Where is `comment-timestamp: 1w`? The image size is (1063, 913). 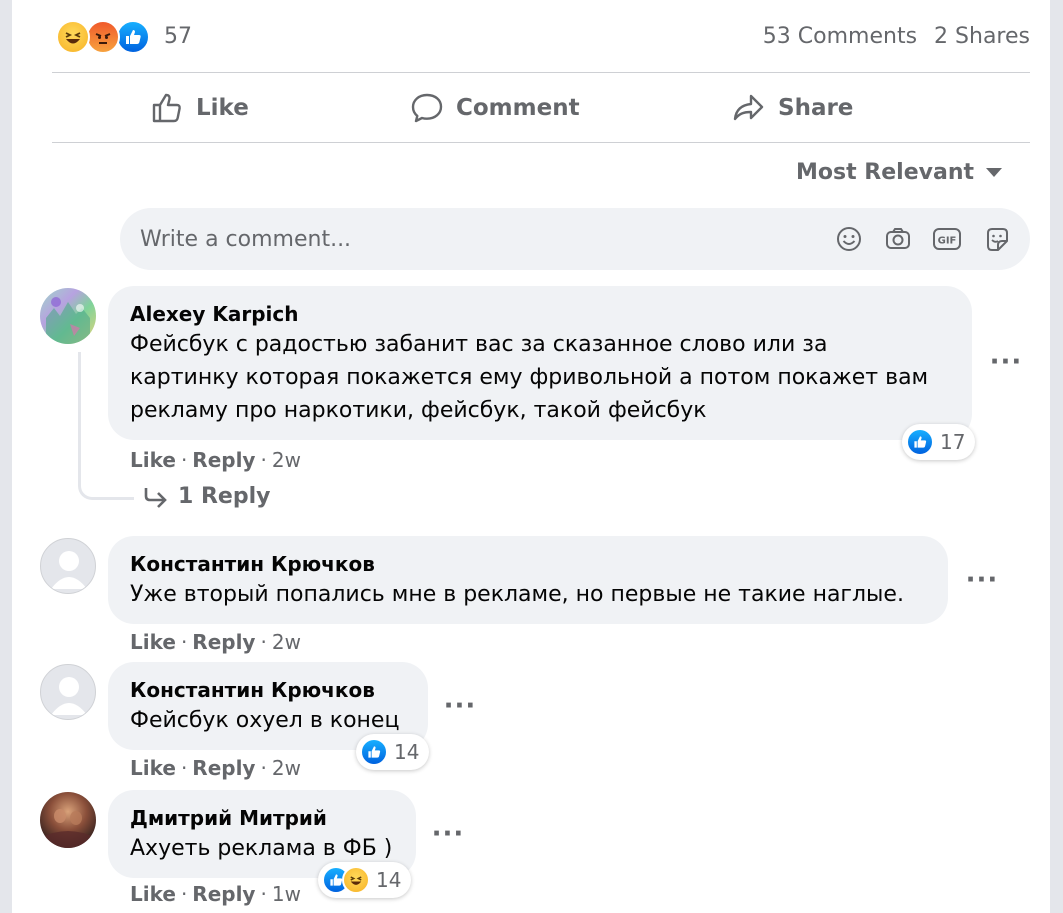 comment-timestamp: 1w is located at coordinates (286, 894).